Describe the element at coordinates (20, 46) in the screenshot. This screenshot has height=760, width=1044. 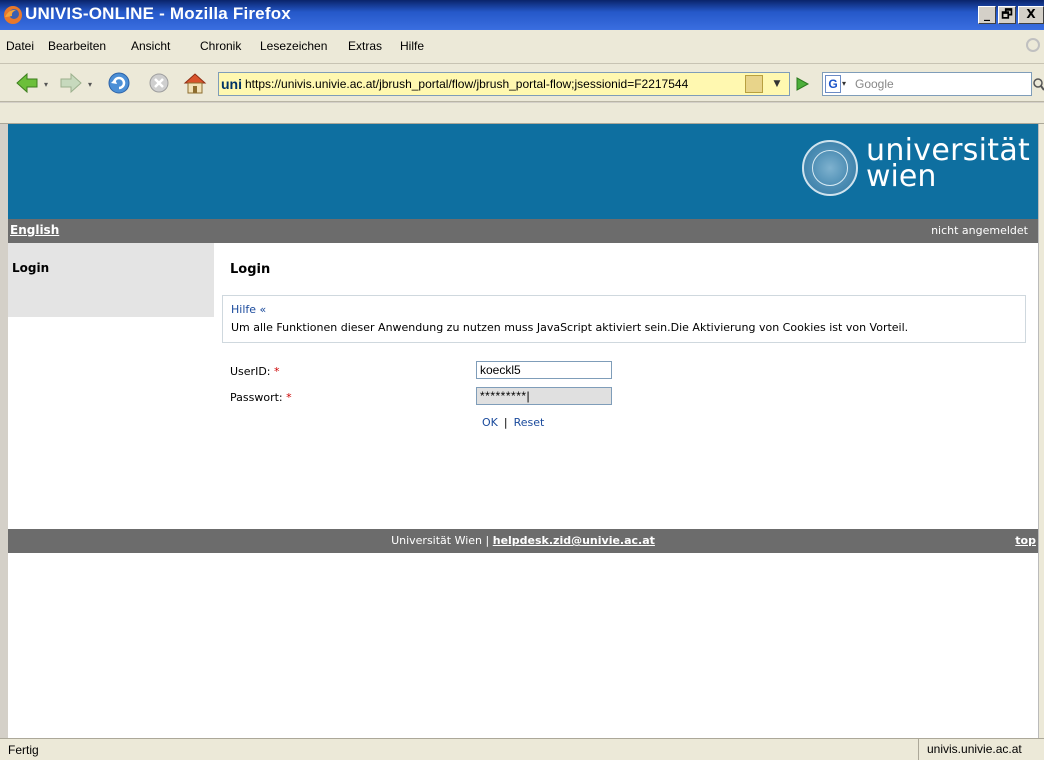
I see `menu-datei: Datei` at that location.